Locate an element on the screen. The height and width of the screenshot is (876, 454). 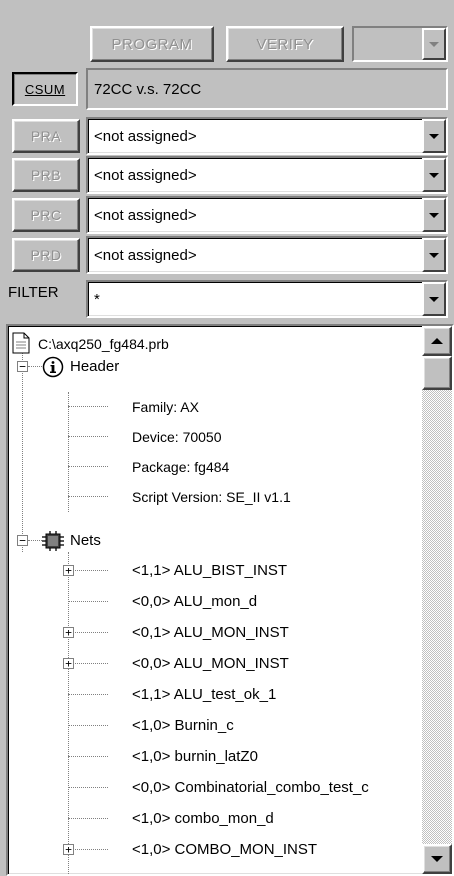
prb-select: <not assigned> is located at coordinates (267, 175).